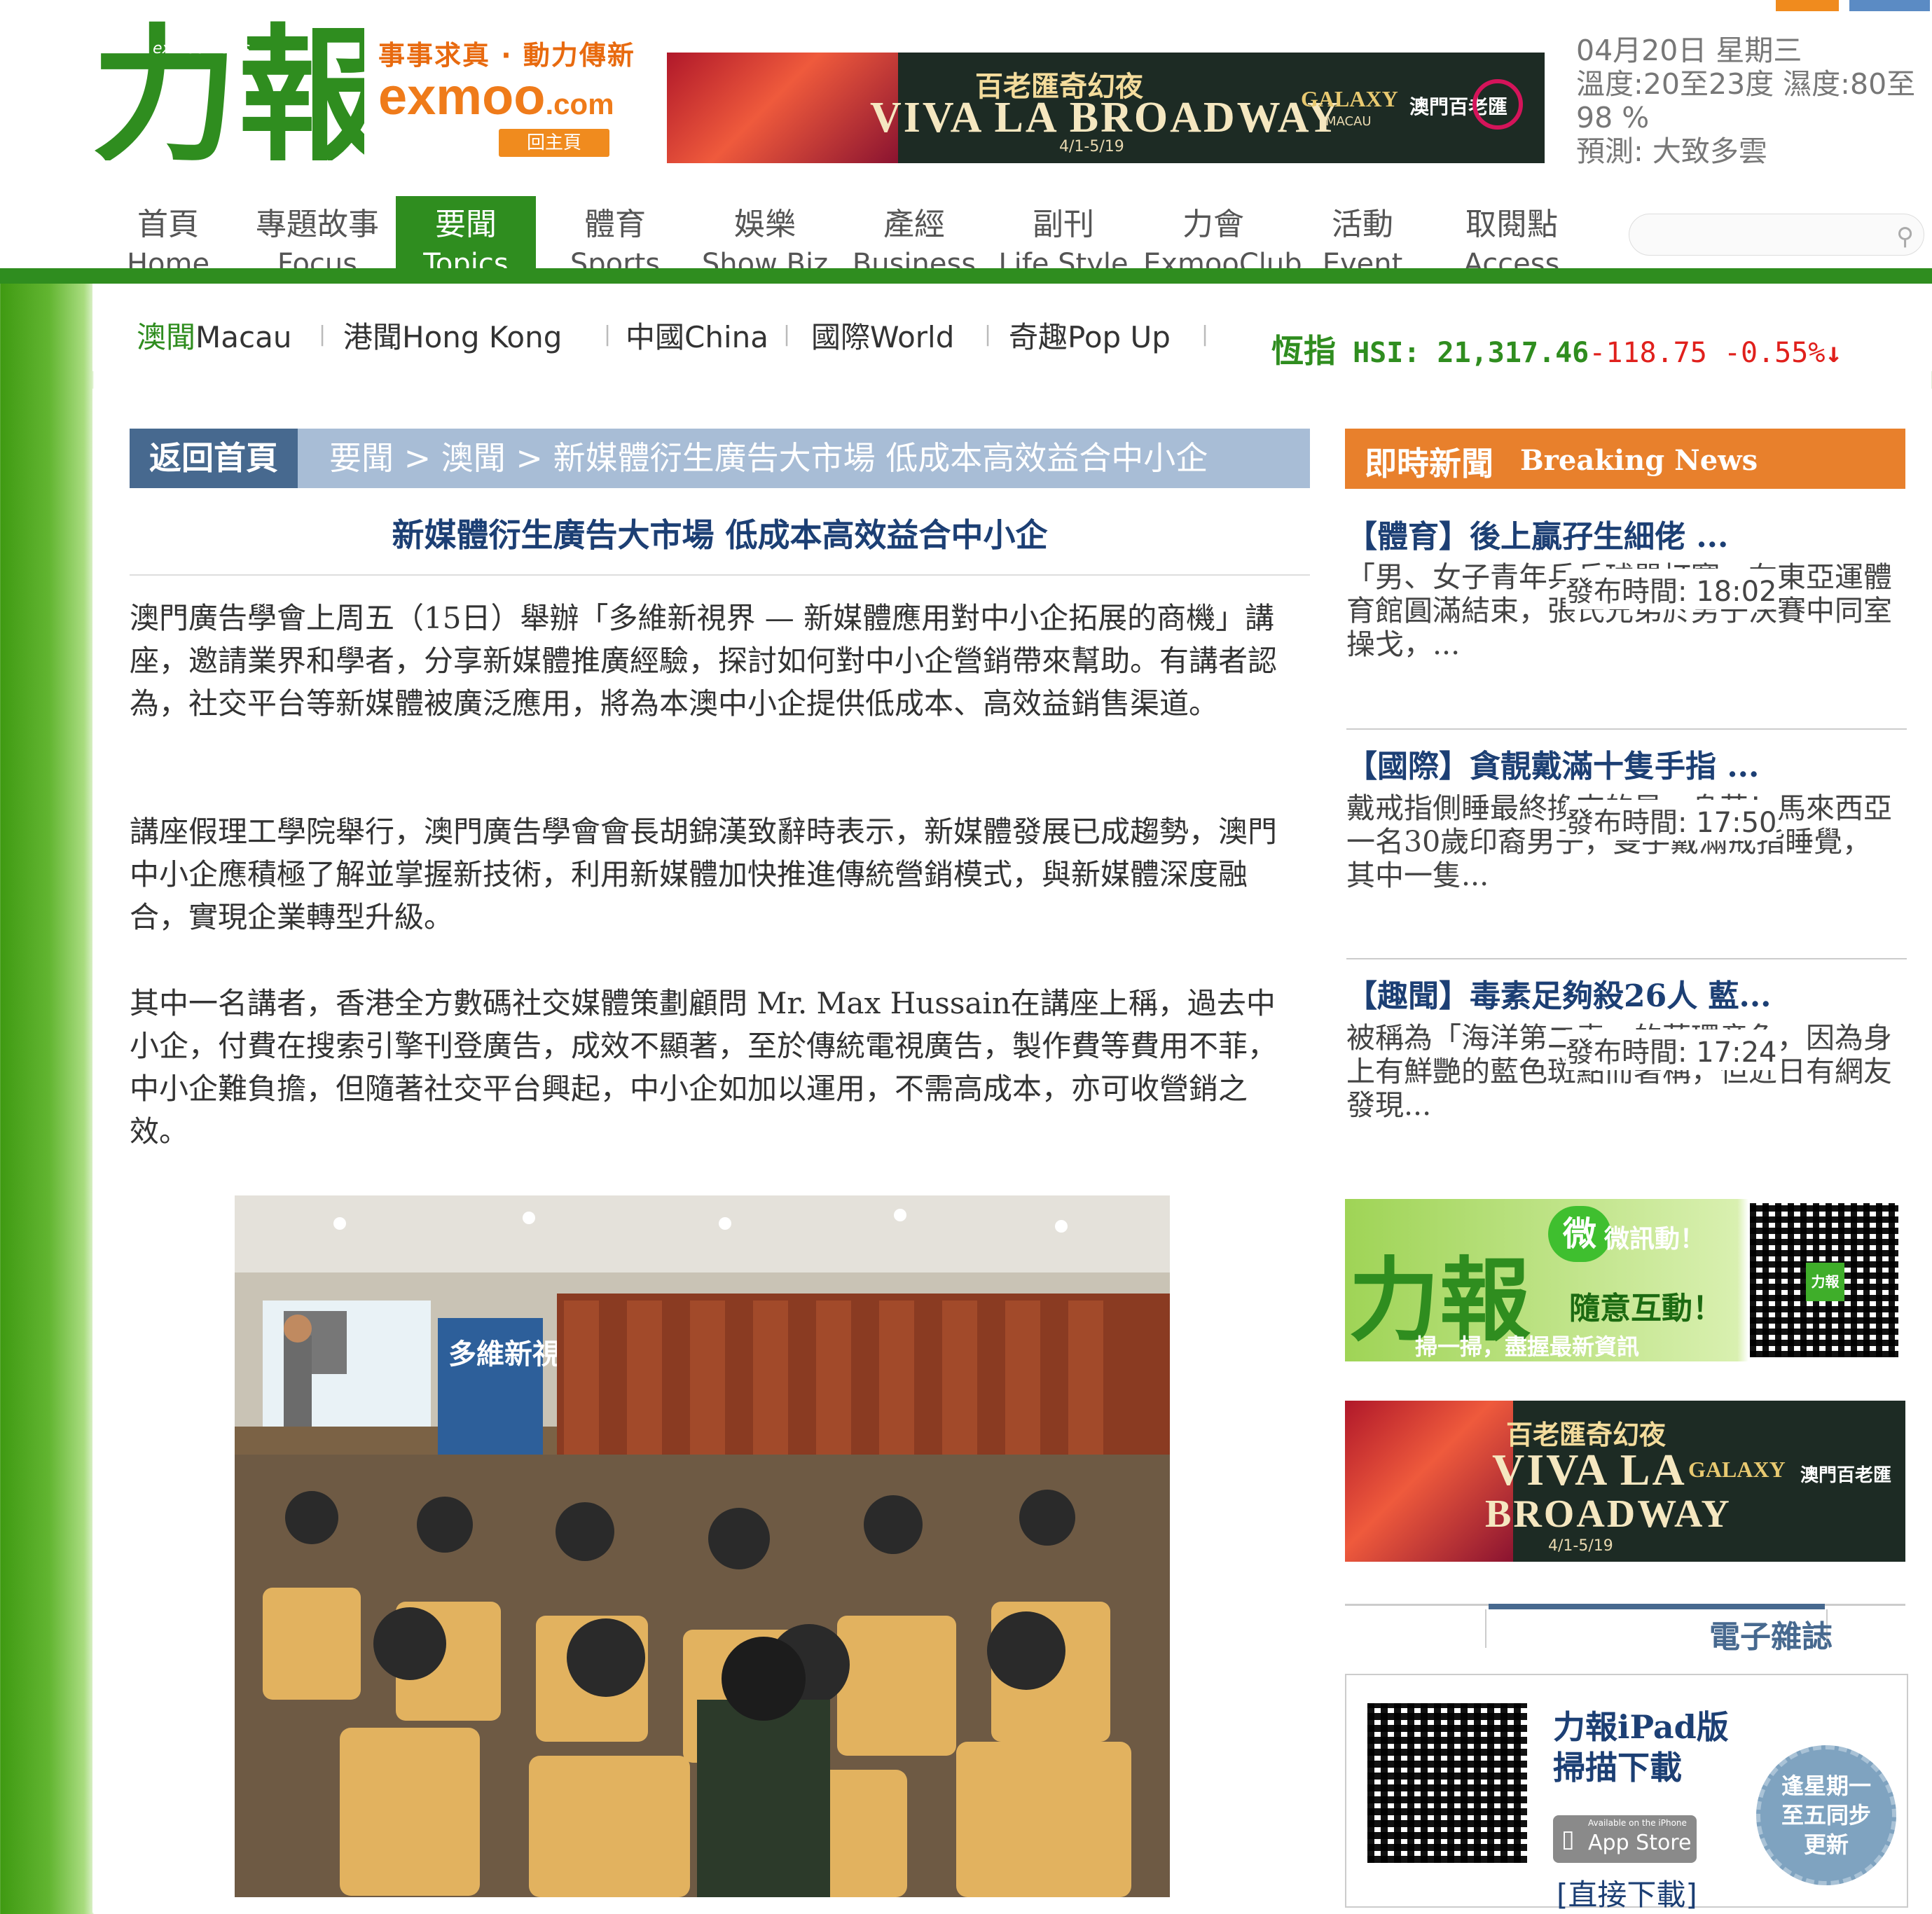 This screenshot has width=1932, height=1914. I want to click on ipad-qr-code, so click(1447, 1783).